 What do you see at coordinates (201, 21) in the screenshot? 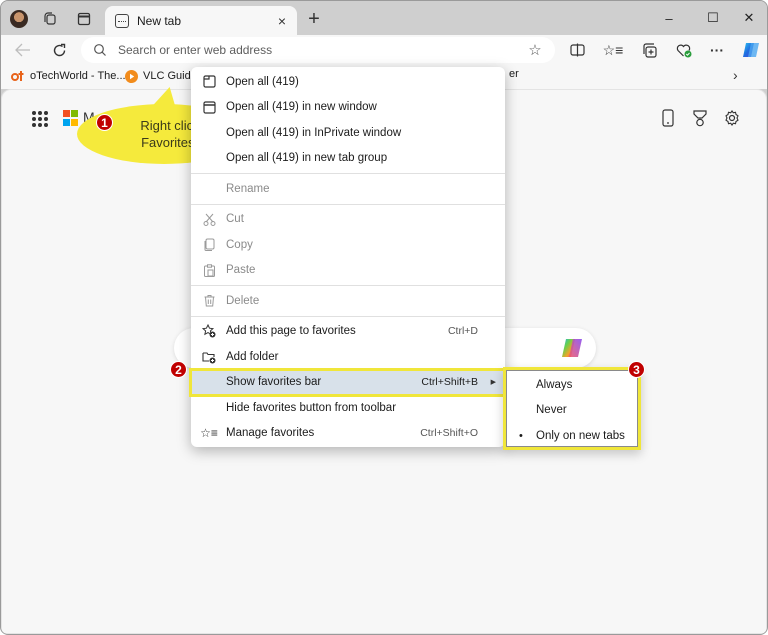
I see `tab-new-tab: New tab ×` at bounding box center [201, 21].